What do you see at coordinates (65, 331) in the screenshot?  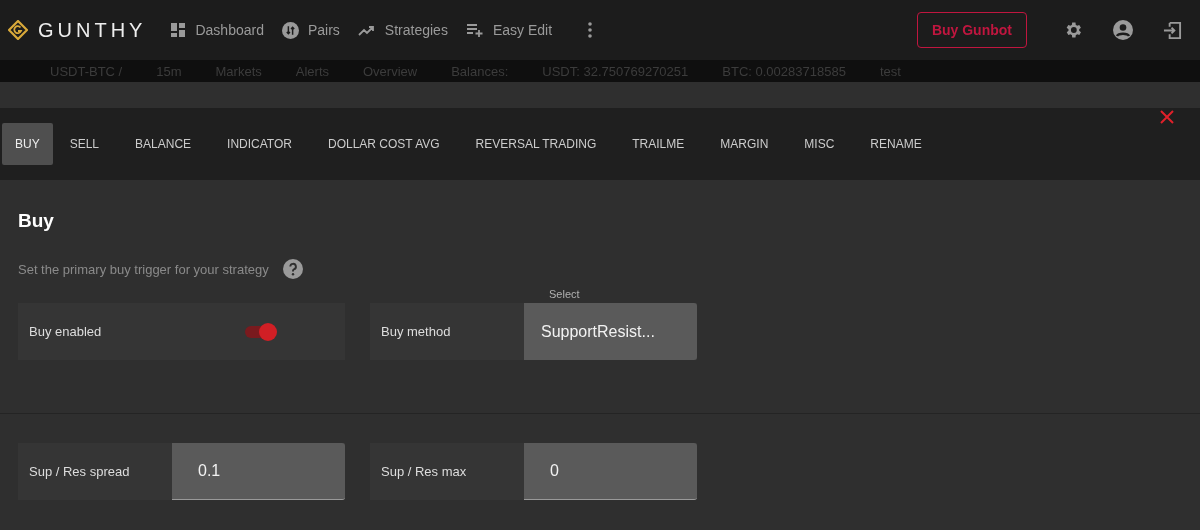 I see `field-label: Buy enabled` at bounding box center [65, 331].